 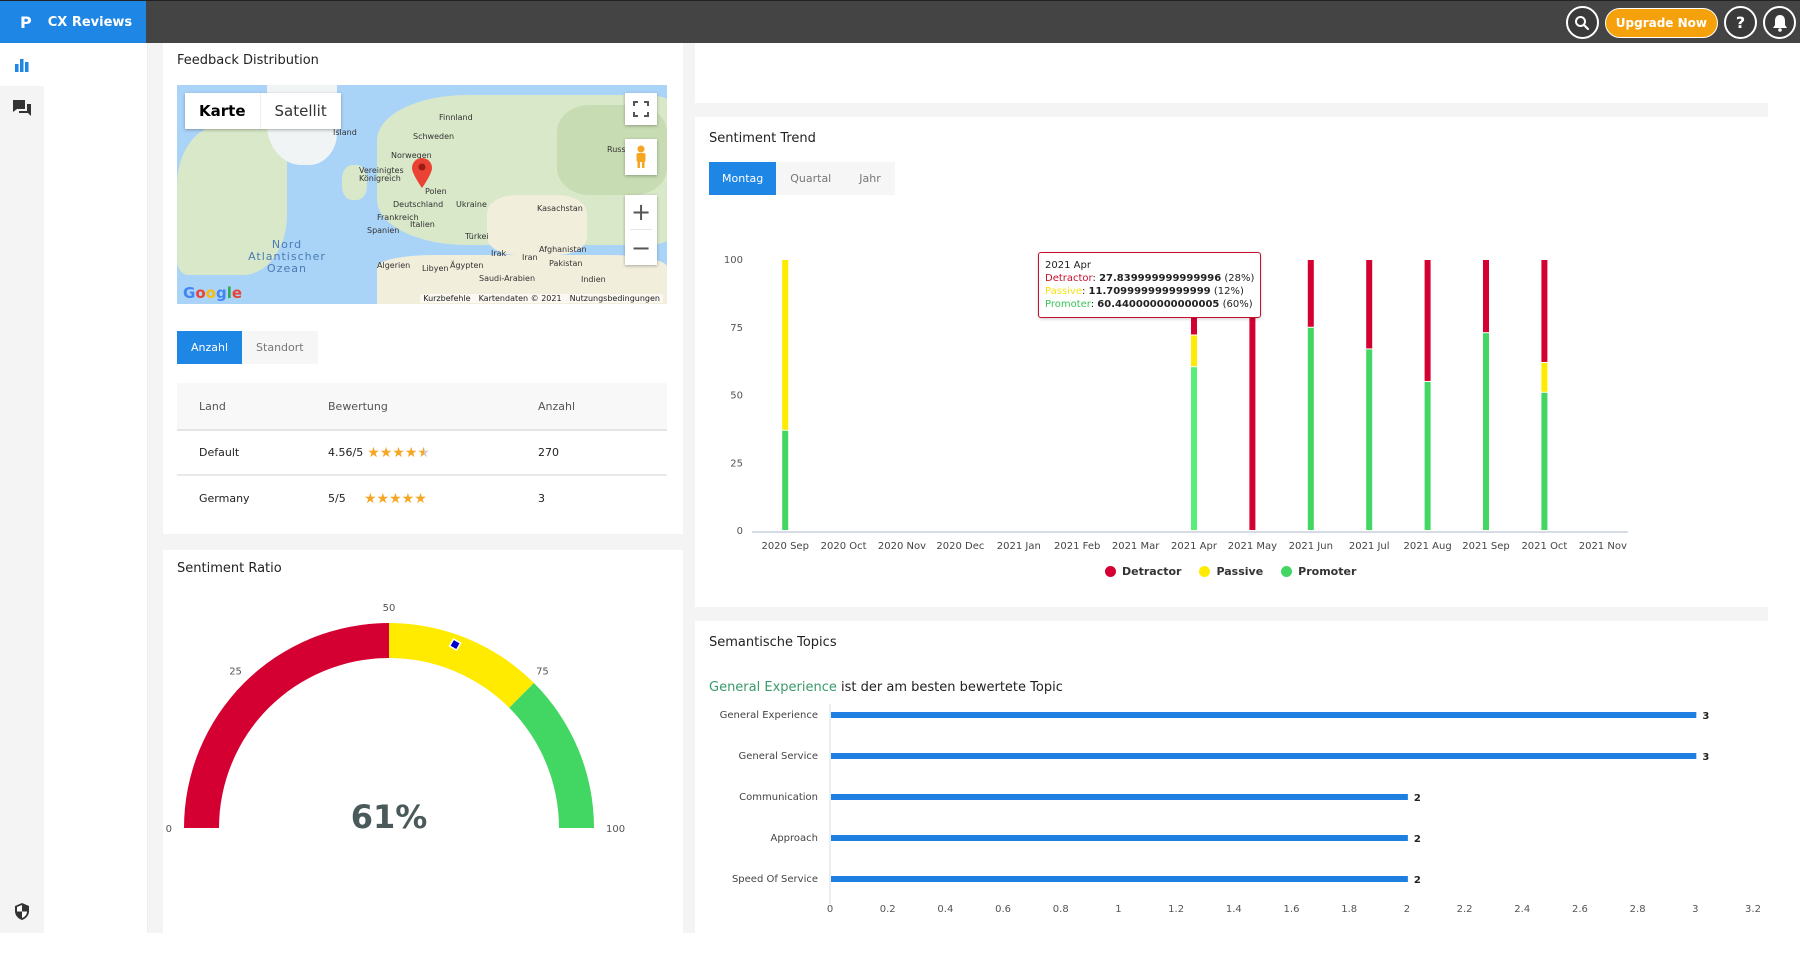 What do you see at coordinates (301, 111) in the screenshot?
I see `map-type-satellit: Satellit` at bounding box center [301, 111].